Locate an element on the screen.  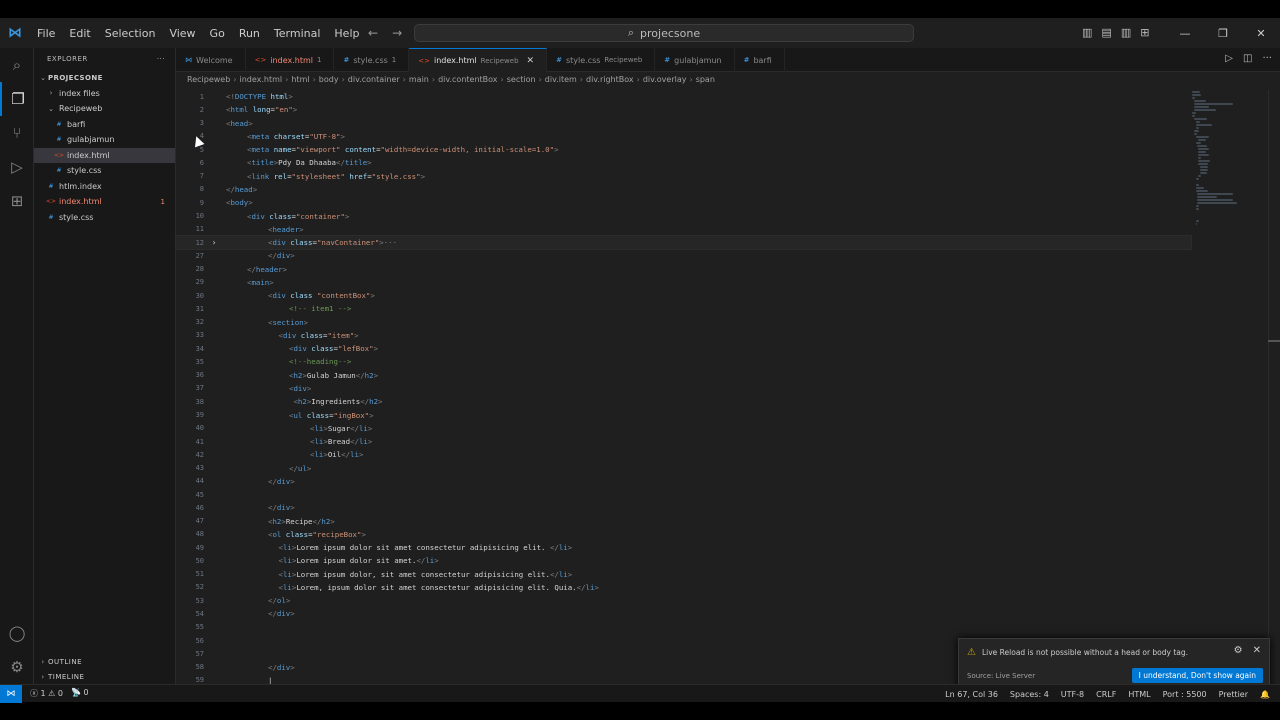
file-tree-item: # htlm.index is located at coordinates (104, 187).